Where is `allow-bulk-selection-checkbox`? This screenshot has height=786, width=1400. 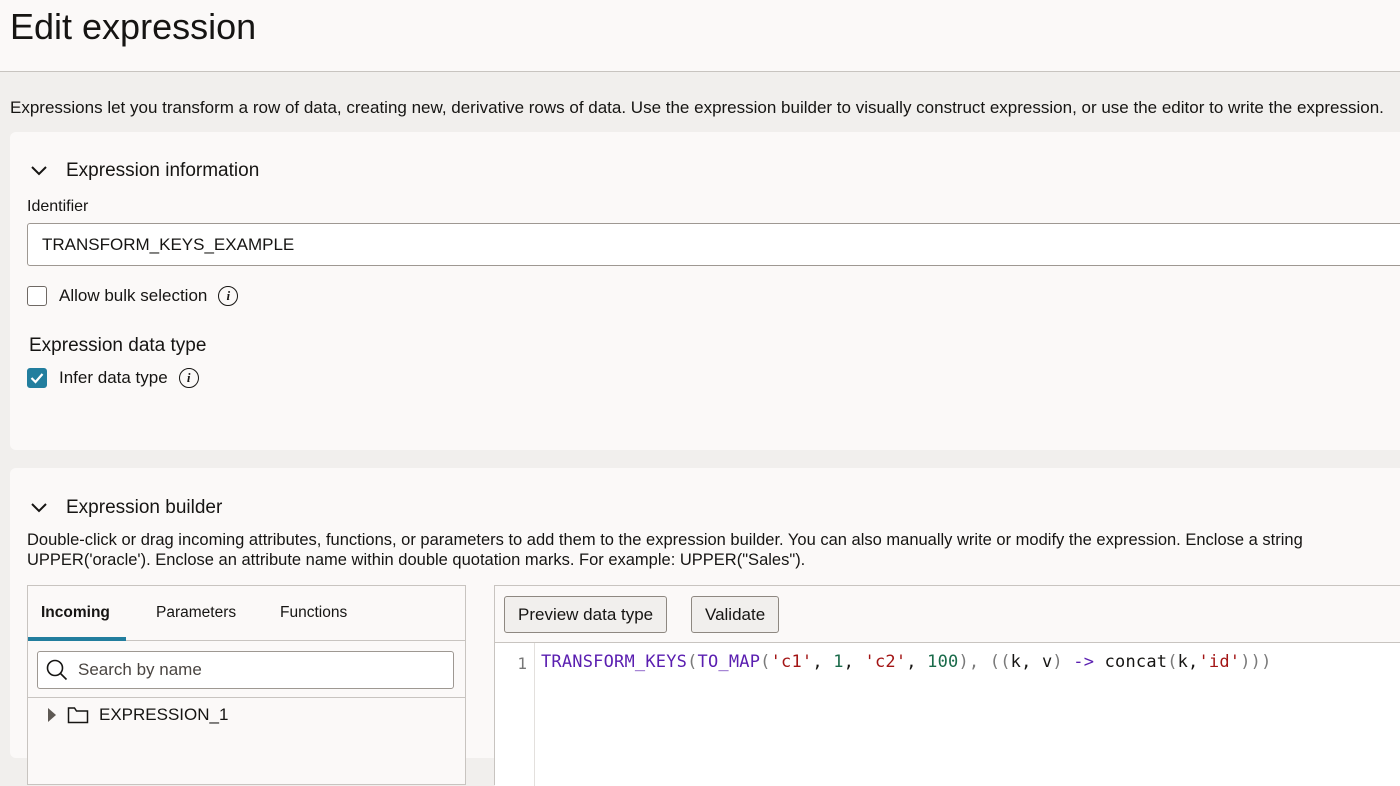 allow-bulk-selection-checkbox is located at coordinates (37, 296).